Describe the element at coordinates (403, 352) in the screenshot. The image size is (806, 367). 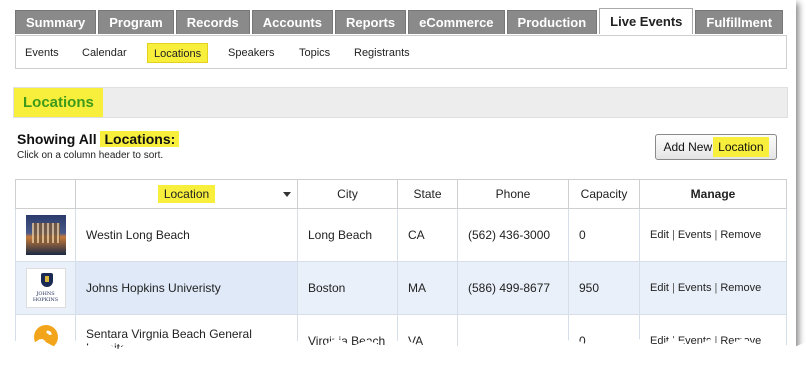
I see `torn-paper-edge` at that location.